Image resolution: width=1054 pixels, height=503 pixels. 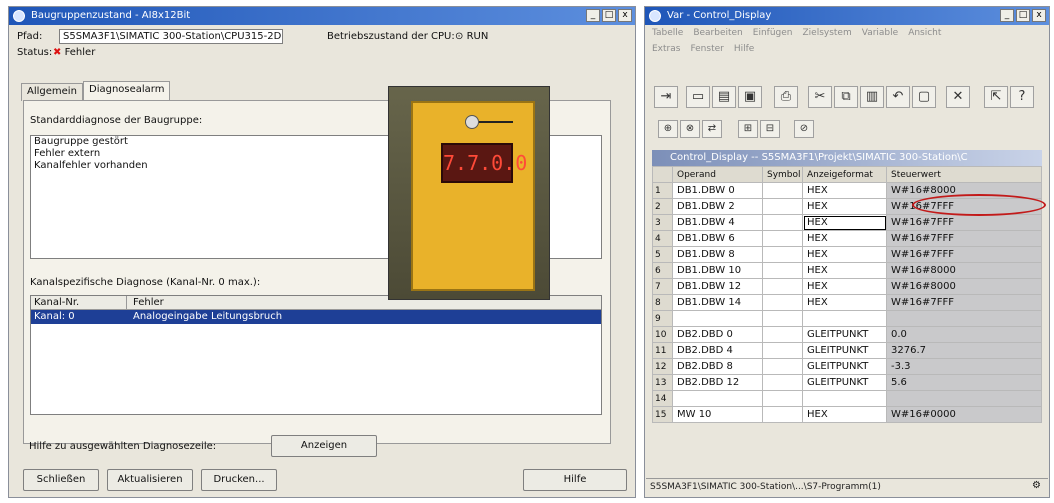 I want to click on table-row: 8 DB1.DBW 14 HEX W#16#7FFF, so click(x=847, y=302).